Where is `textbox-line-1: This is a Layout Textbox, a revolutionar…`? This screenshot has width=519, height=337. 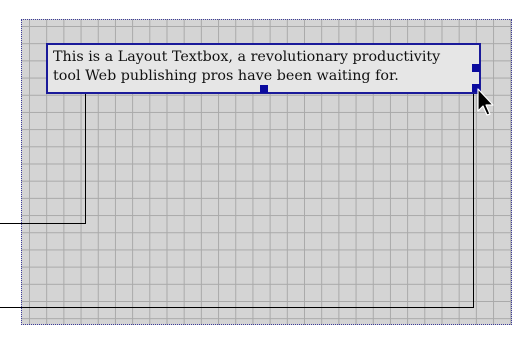 textbox-line-1: This is a Layout Textbox, a revolutionar… is located at coordinates (247, 57).